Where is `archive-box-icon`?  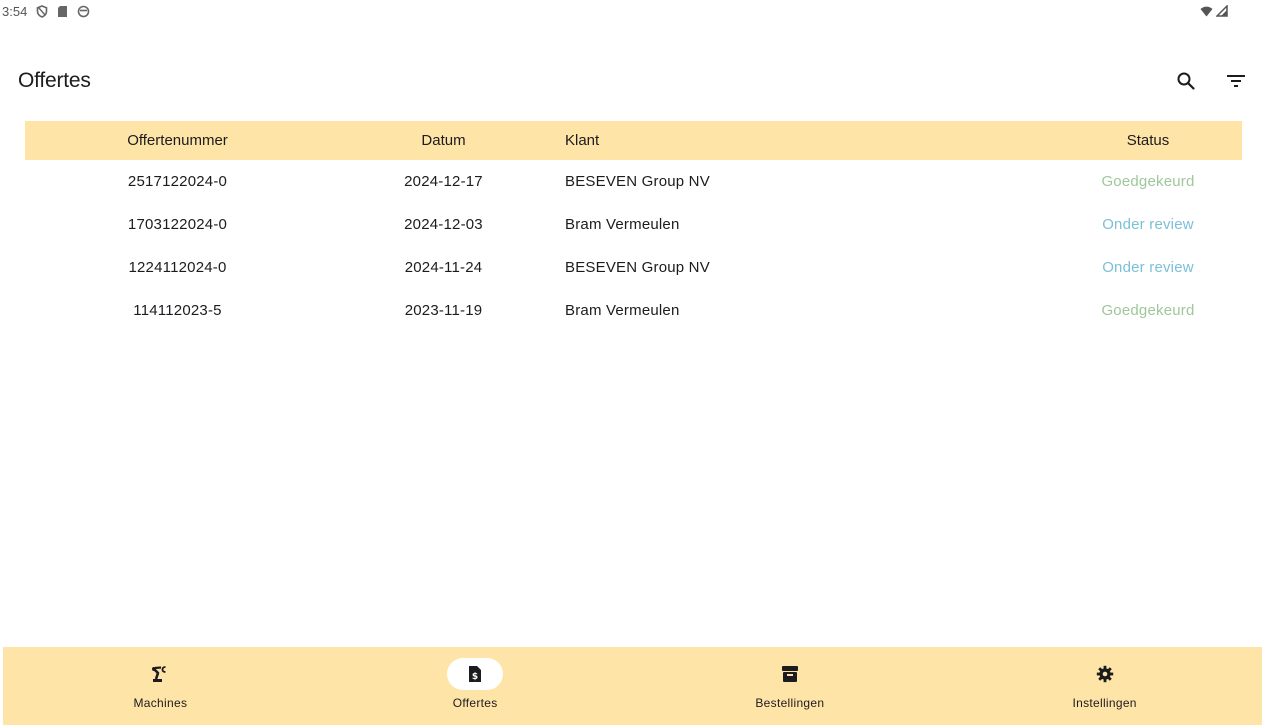 archive-box-icon is located at coordinates (789, 674).